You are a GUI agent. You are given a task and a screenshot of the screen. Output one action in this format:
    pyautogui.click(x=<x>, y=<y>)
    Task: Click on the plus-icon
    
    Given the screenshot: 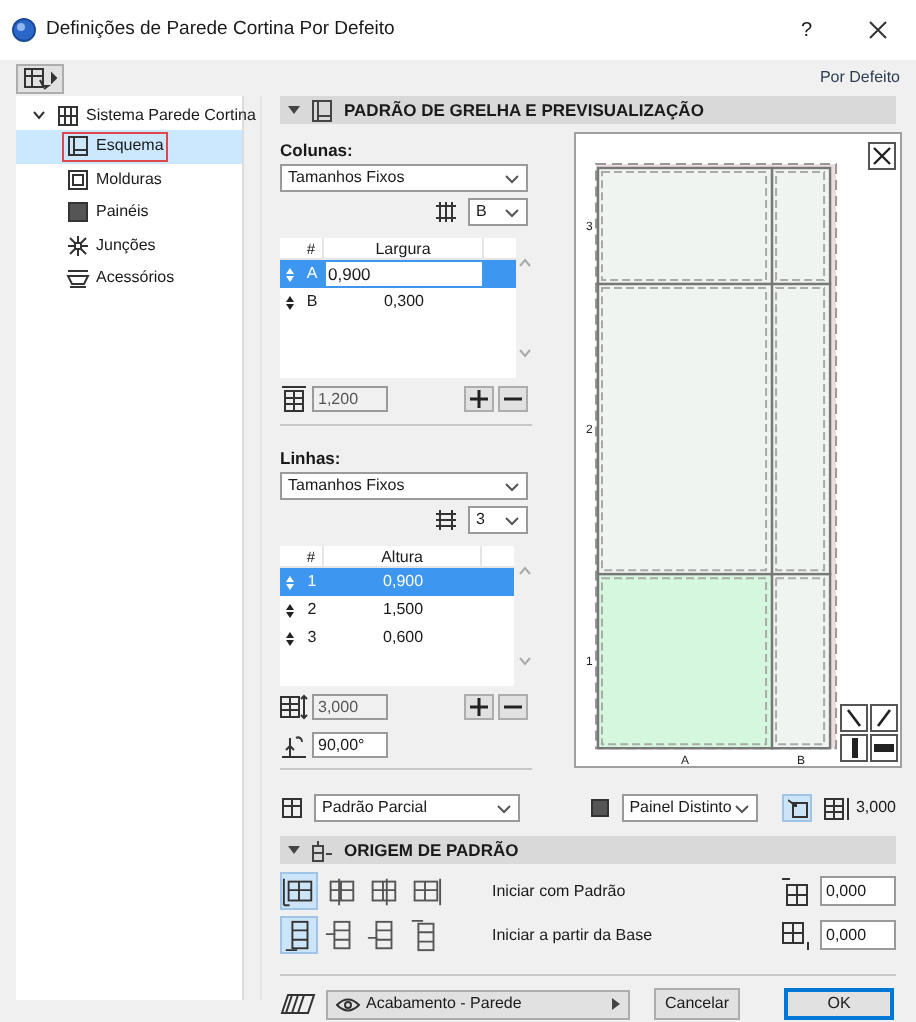 What is the action you would take?
    pyautogui.click(x=479, y=399)
    